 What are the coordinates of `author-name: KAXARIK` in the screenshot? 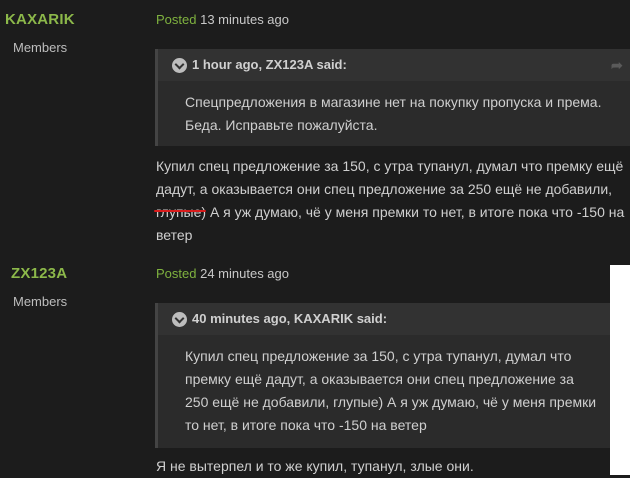 It's located at (40, 19).